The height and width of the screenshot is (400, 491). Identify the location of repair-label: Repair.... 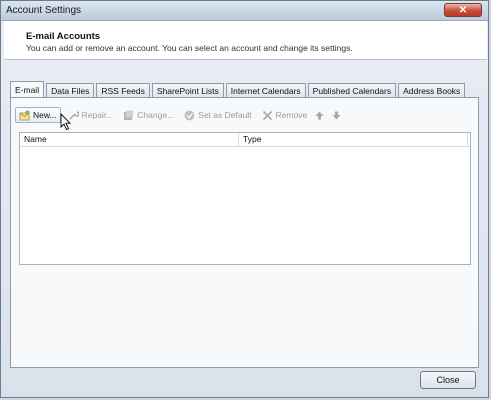
(97, 115).